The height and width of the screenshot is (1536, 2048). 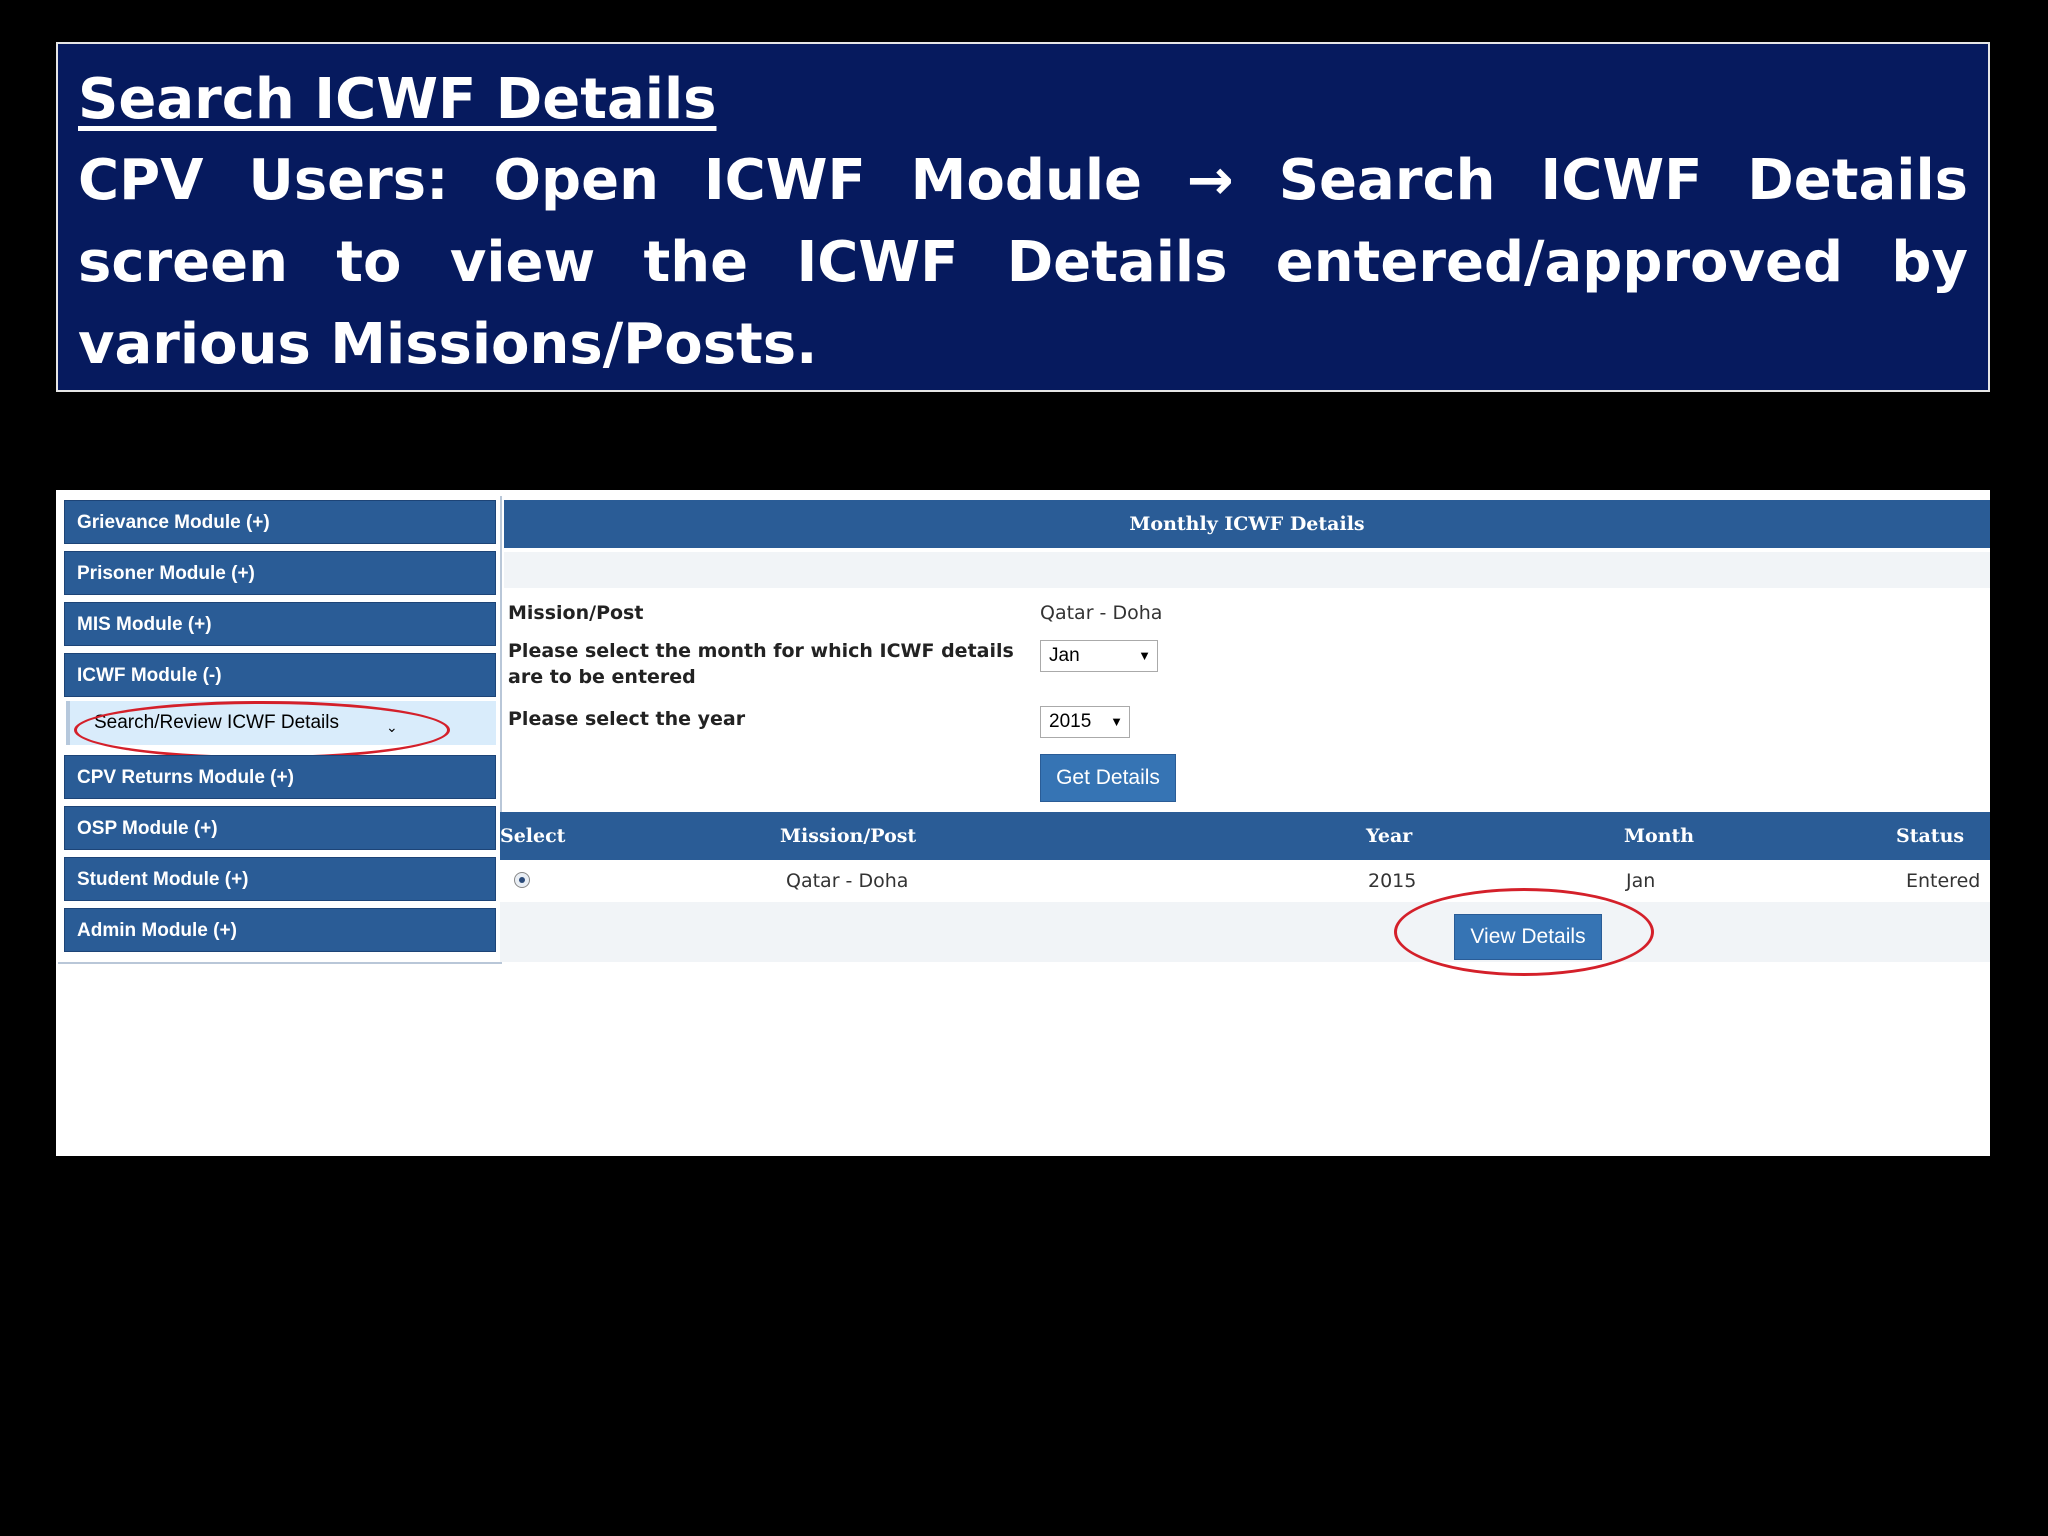 What do you see at coordinates (1641, 881) in the screenshot?
I see `row-month: Jan` at bounding box center [1641, 881].